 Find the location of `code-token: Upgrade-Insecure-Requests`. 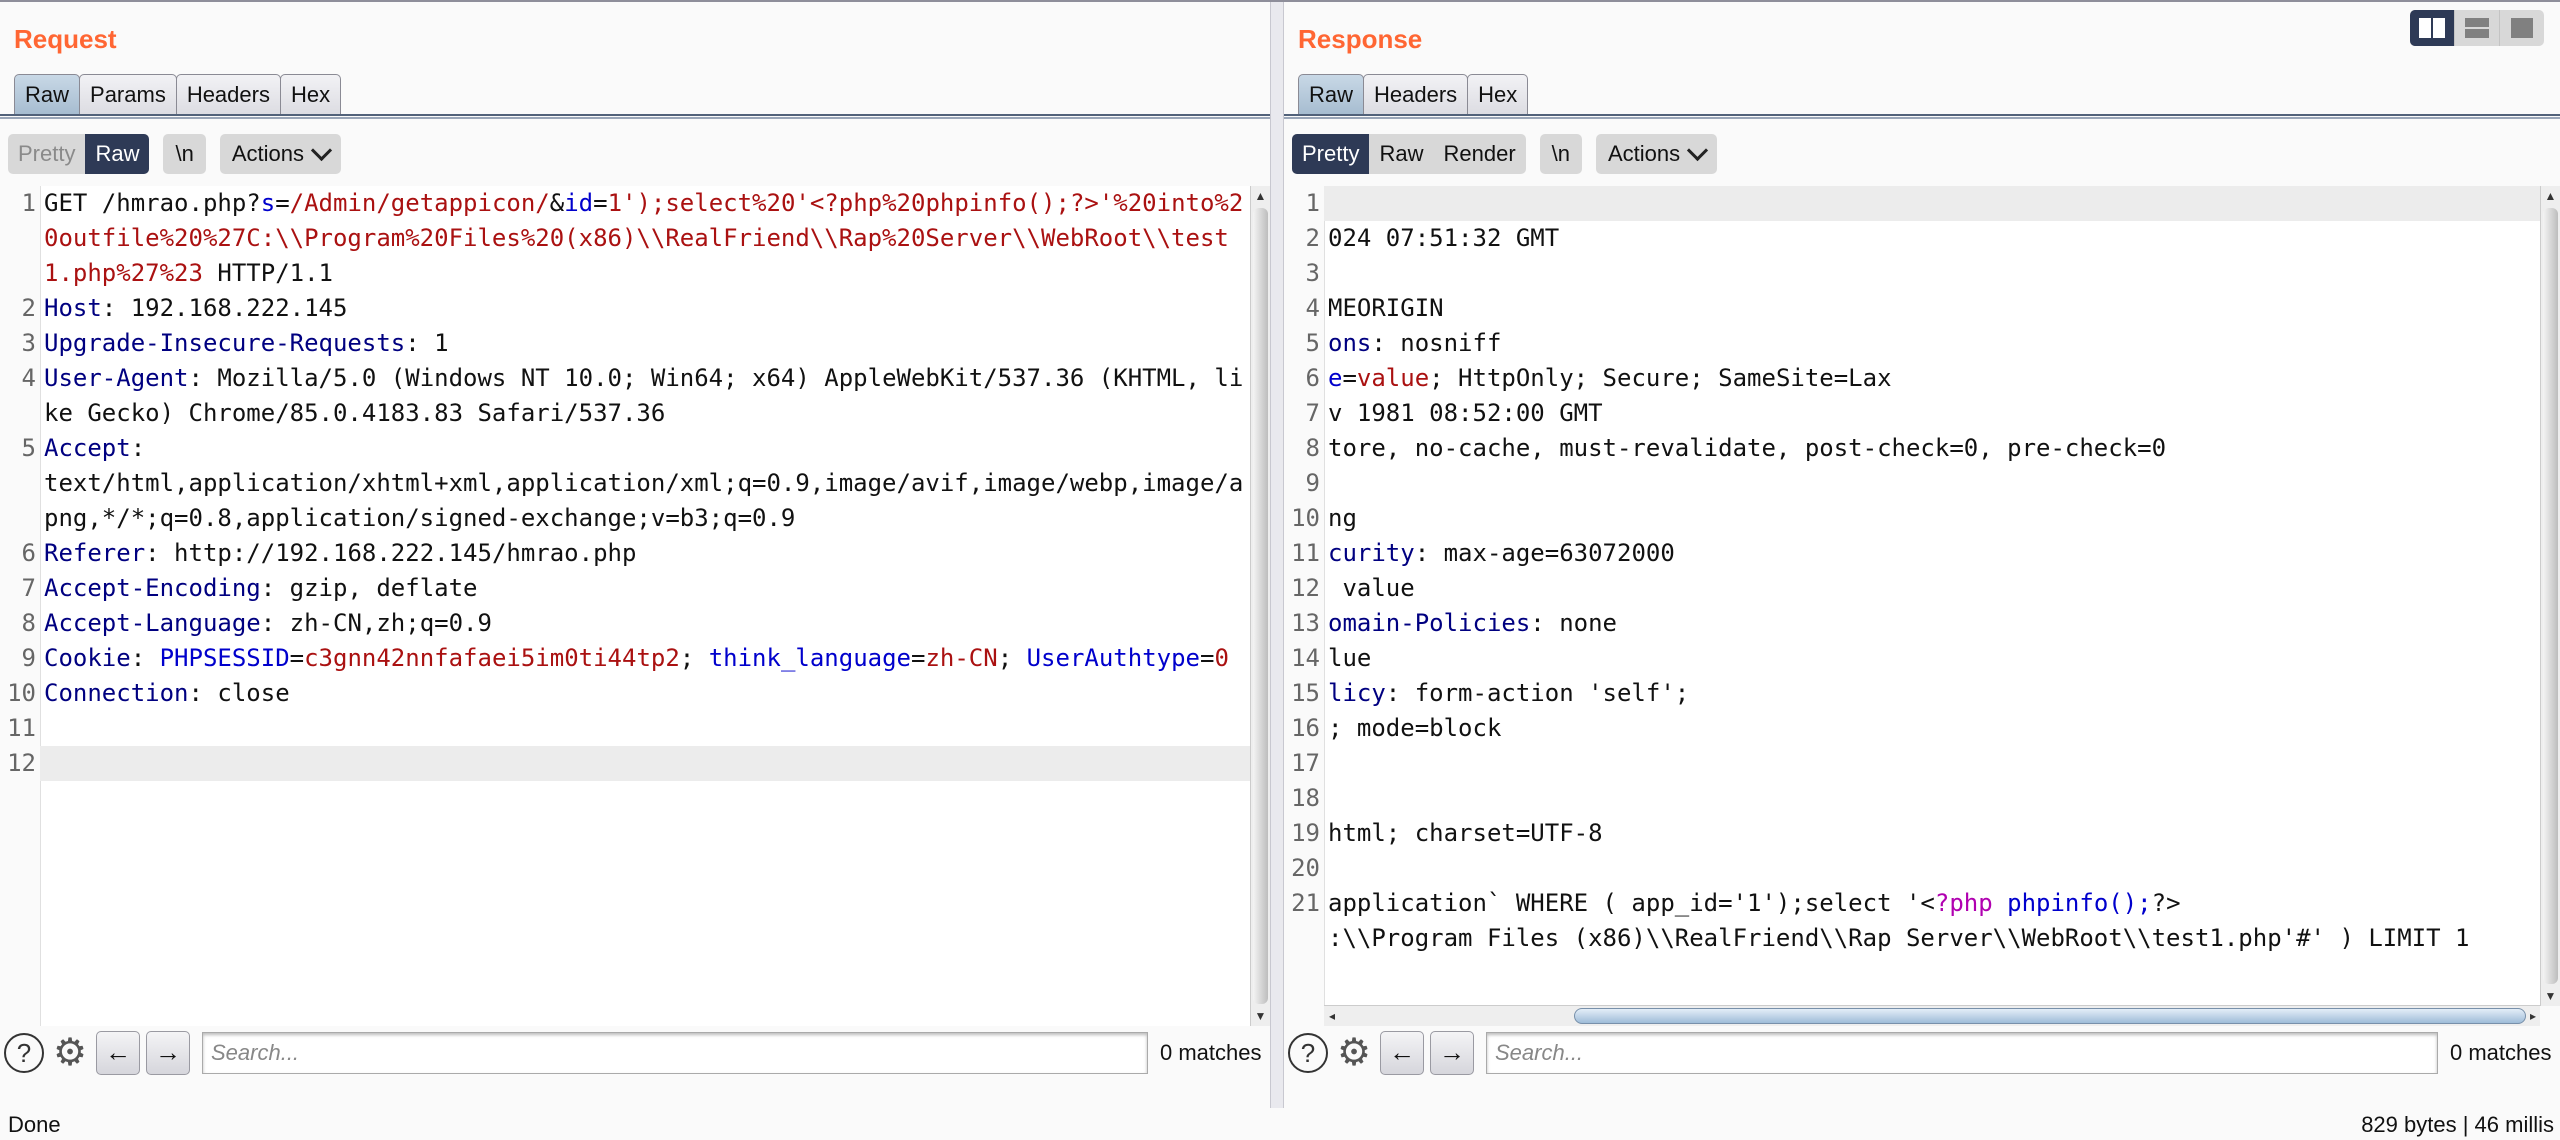

code-token: Upgrade-Insecure-Requests is located at coordinates (225, 343).